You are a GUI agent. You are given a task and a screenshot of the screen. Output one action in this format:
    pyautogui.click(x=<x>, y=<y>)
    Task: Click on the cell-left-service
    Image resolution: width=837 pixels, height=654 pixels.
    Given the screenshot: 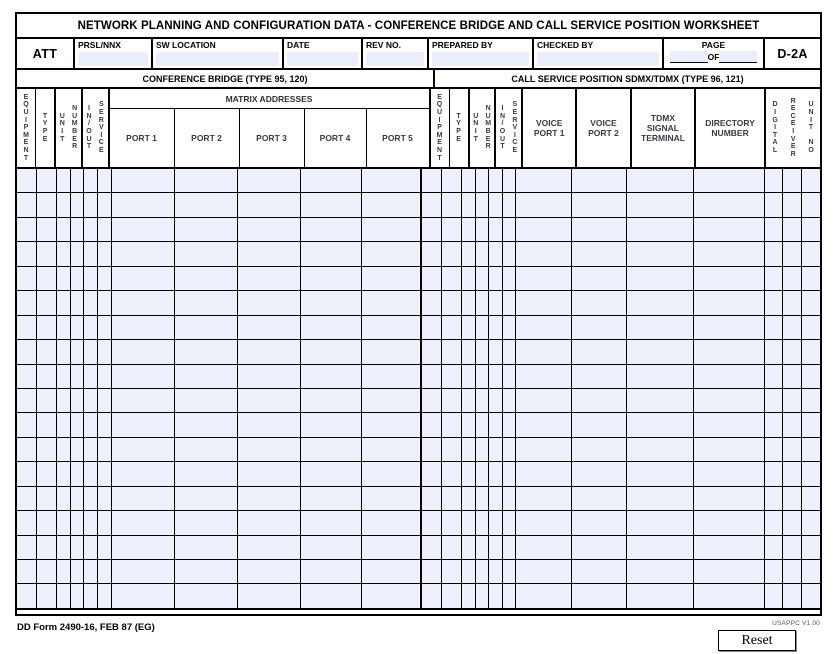 What is the action you would take?
    pyautogui.click(x=104, y=449)
    